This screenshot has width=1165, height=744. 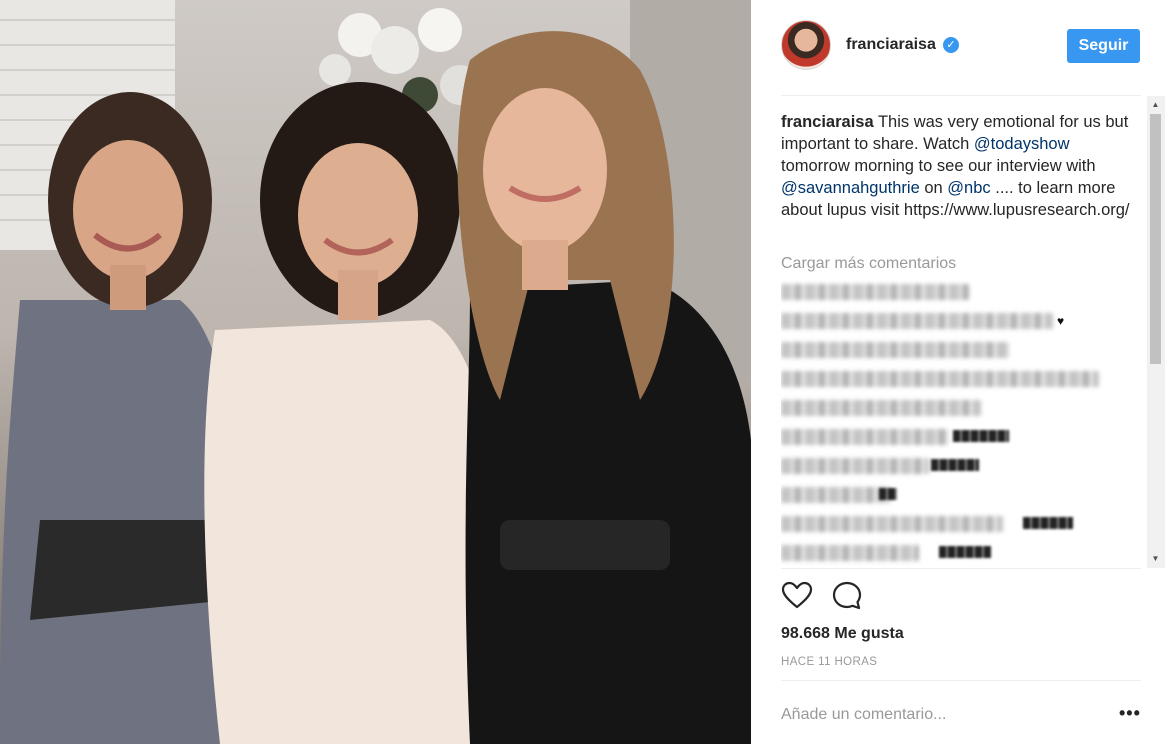 I want to click on comments-scrollbar: ▲ ▼, so click(x=1156, y=332).